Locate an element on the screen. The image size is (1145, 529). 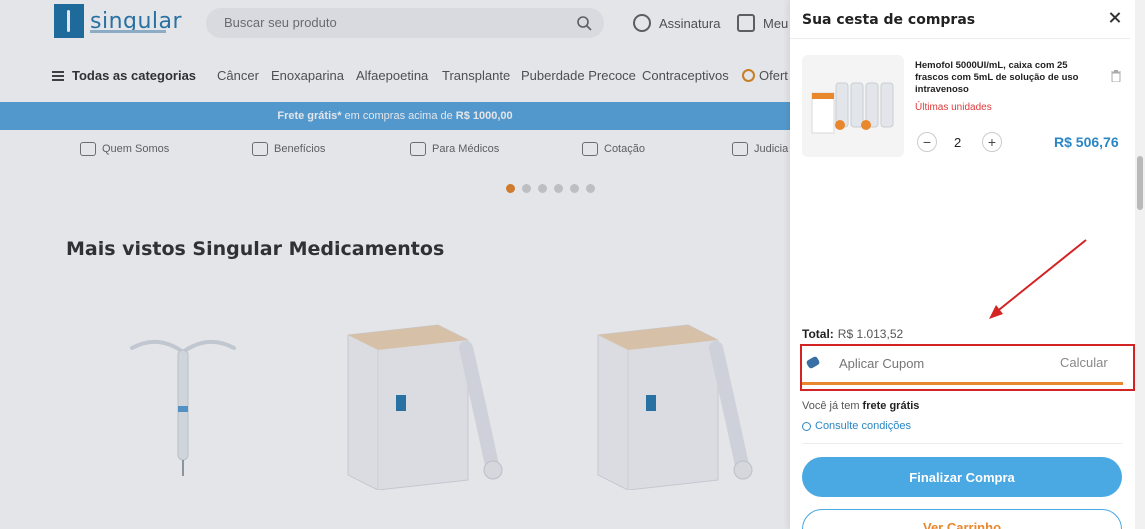
trash-icon is located at coordinates (1116, 76).